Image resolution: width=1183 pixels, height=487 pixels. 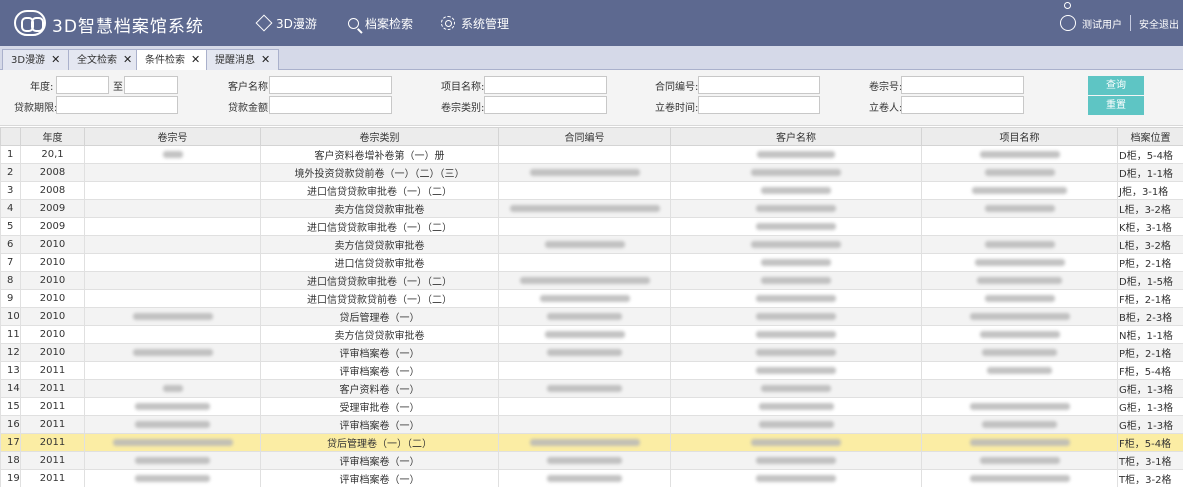 What do you see at coordinates (380, 23) in the screenshot?
I see `nav-archive-search: 档案检索` at bounding box center [380, 23].